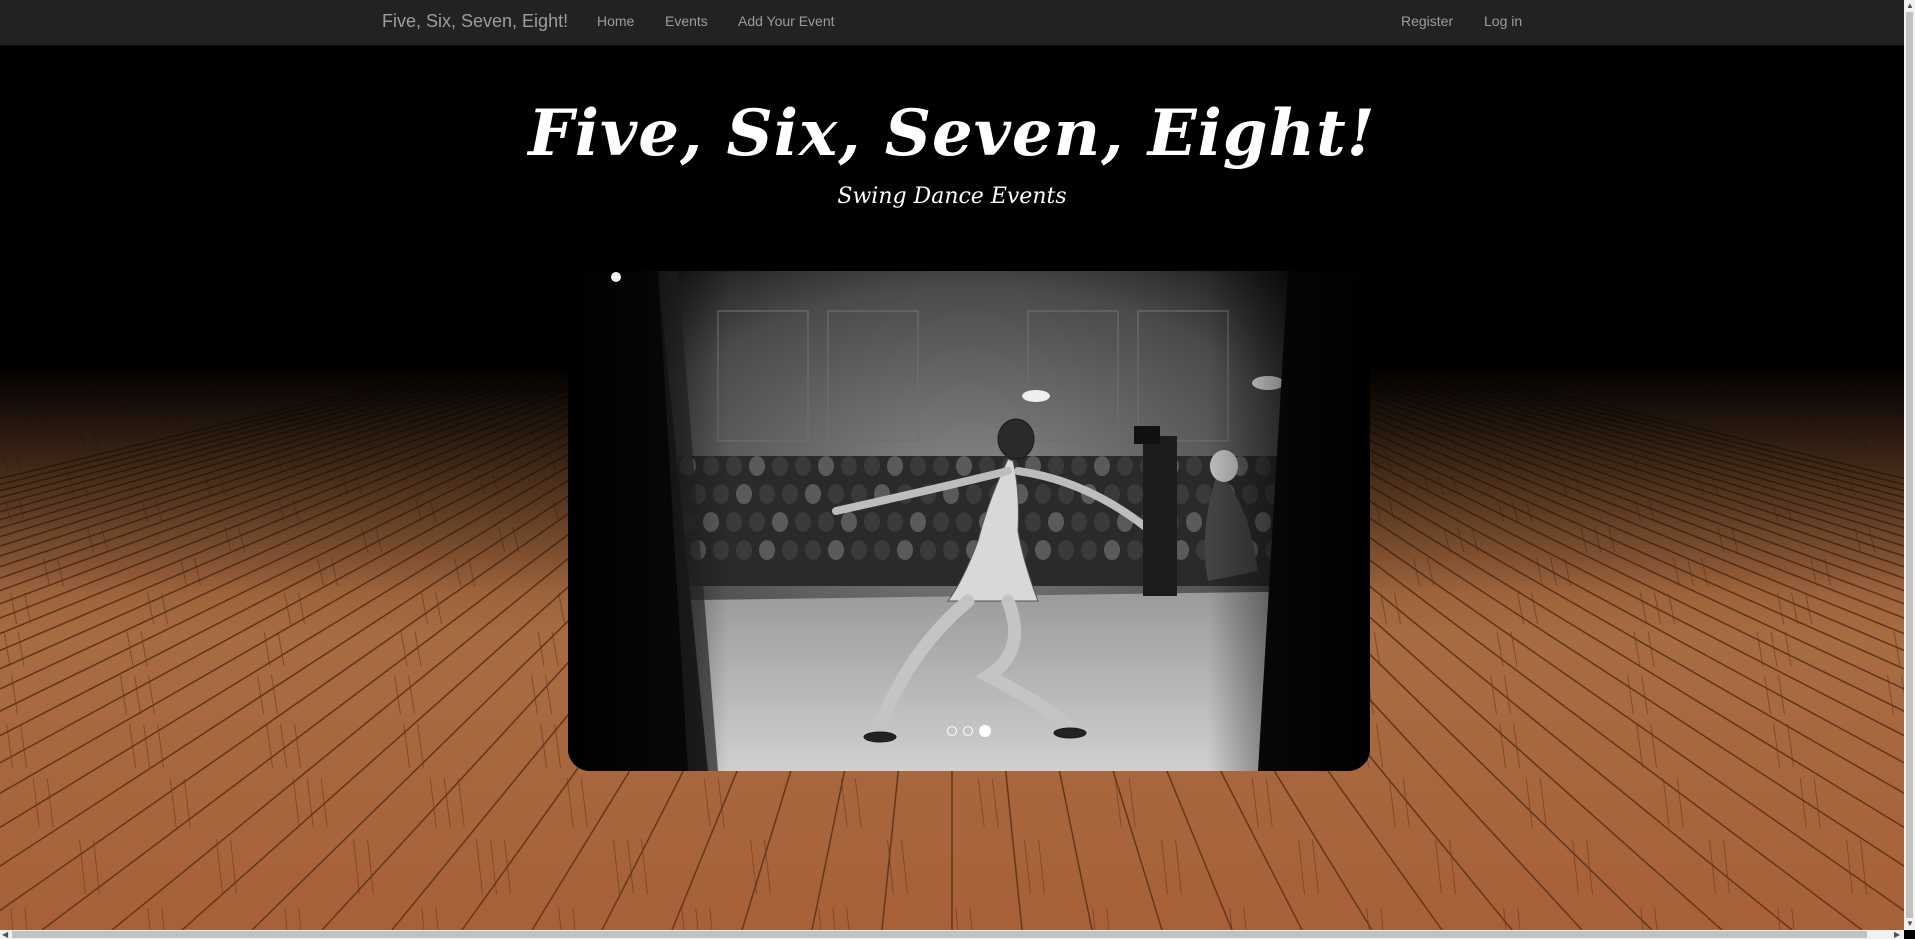 The height and width of the screenshot is (939, 1915). Describe the element at coordinates (786, 22) in the screenshot. I see `nav-add-event-link: Add Your Event` at that location.